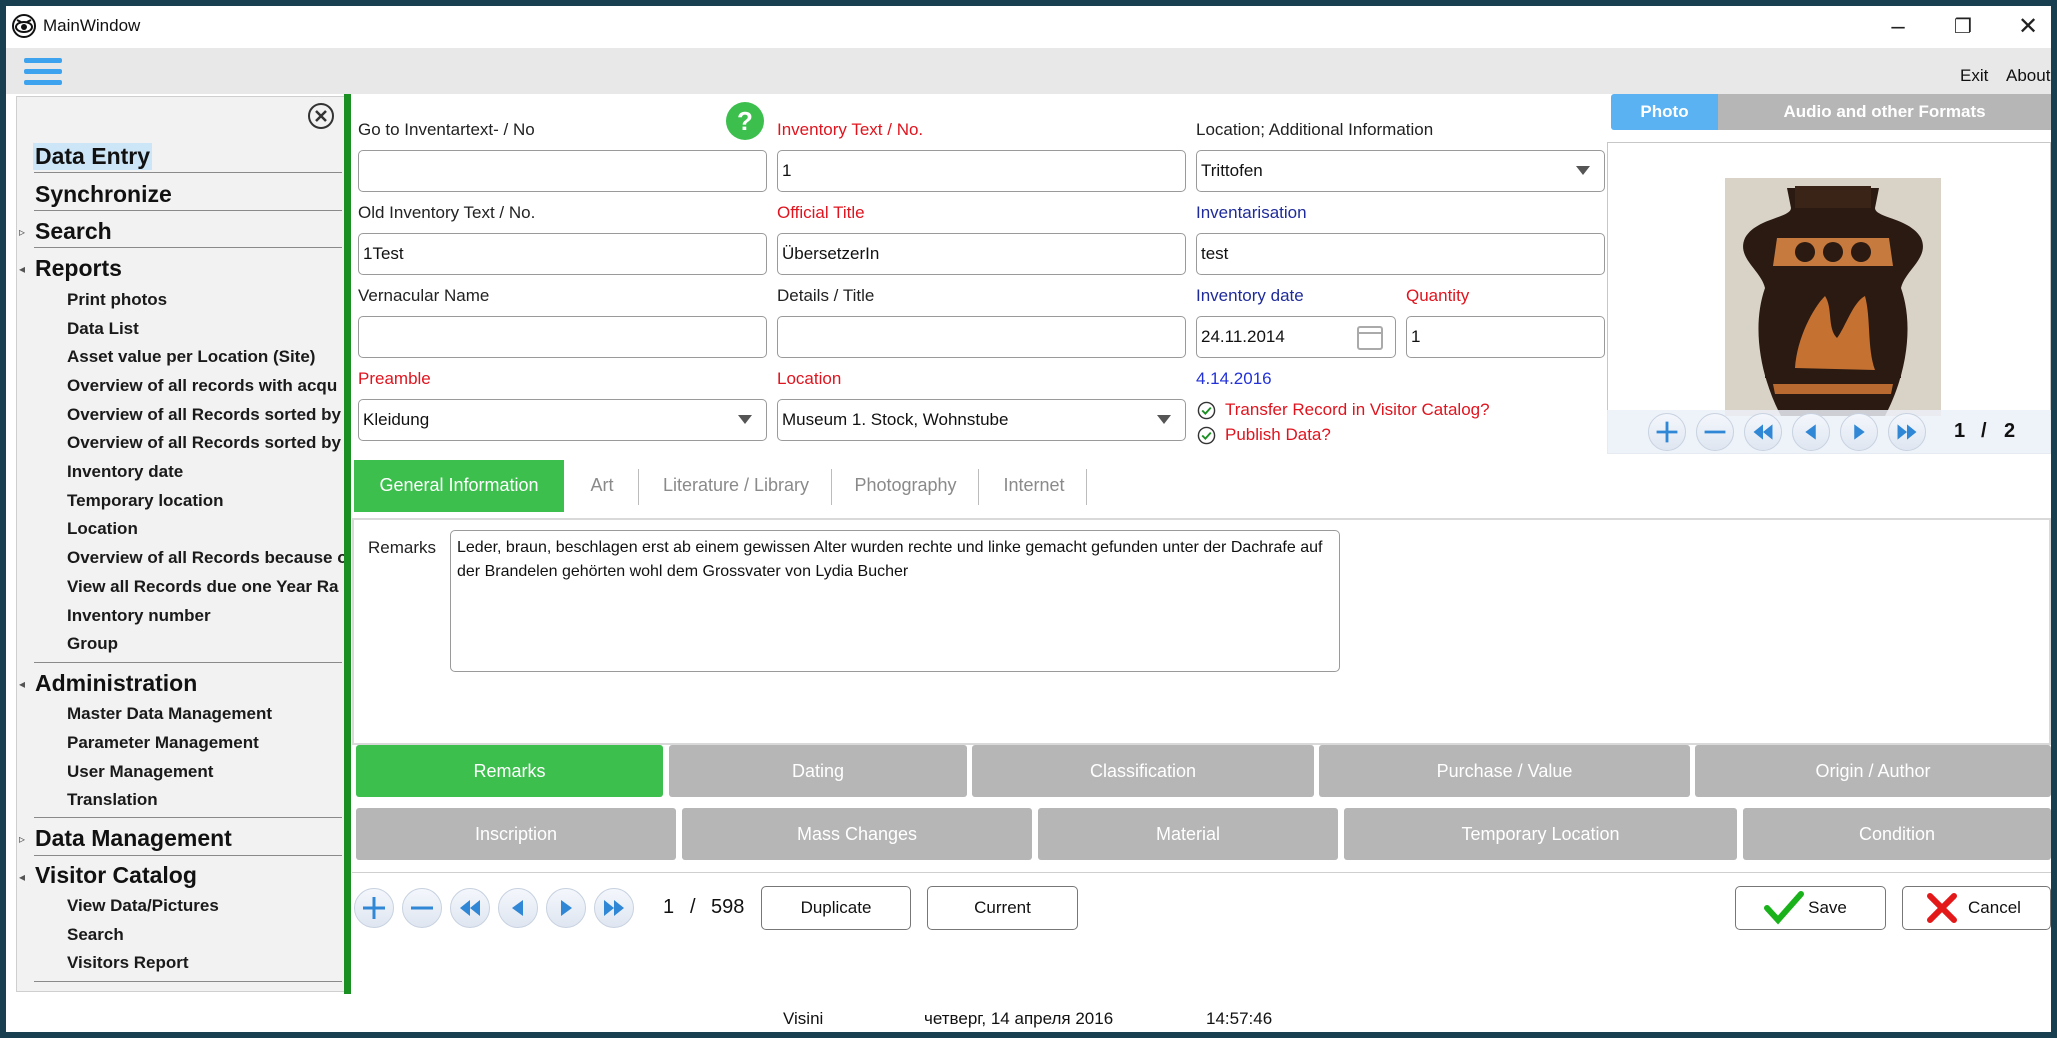  Describe the element at coordinates (206, 386) in the screenshot. I see `sidebar-item-overview-acqu: Overview of all records with acqu` at that location.